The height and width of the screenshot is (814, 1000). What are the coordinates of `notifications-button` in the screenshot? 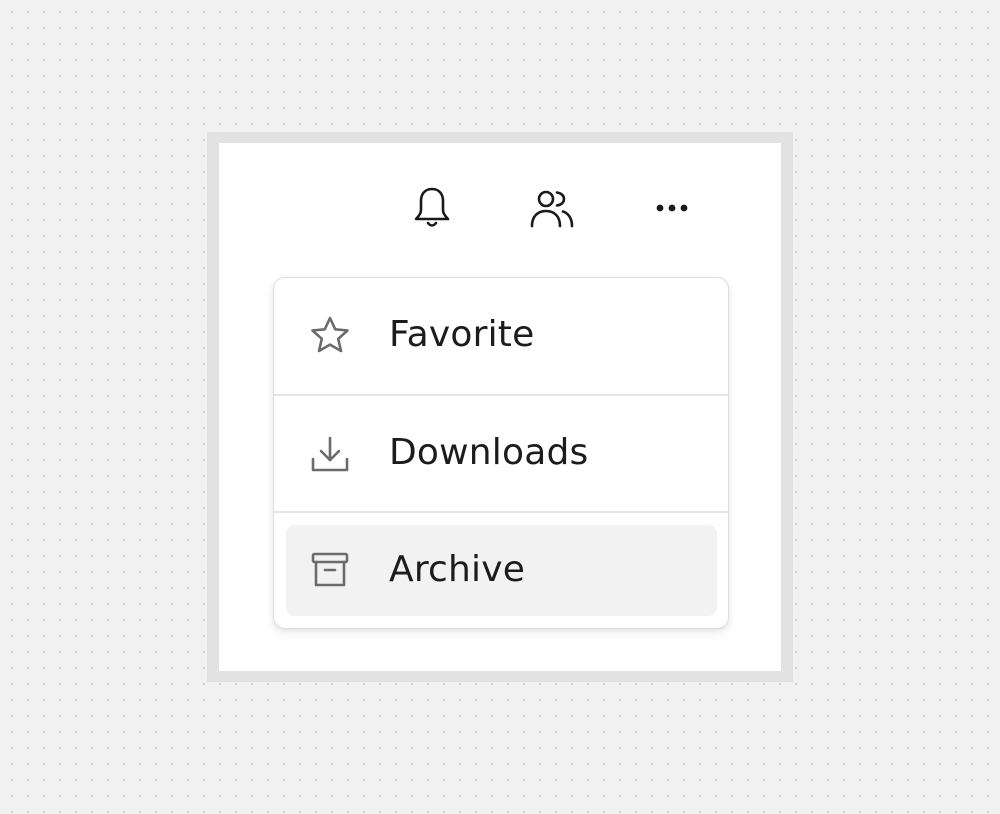 It's located at (432, 208).